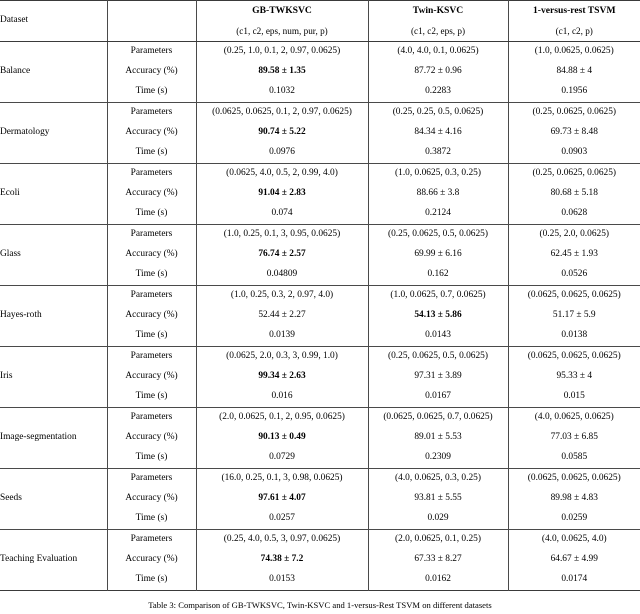 The image size is (640, 614). Describe the element at coordinates (573, 438) in the screenshot. I see `value-cell-tsvm-accuracy: 77.03 ± 6.85` at that location.